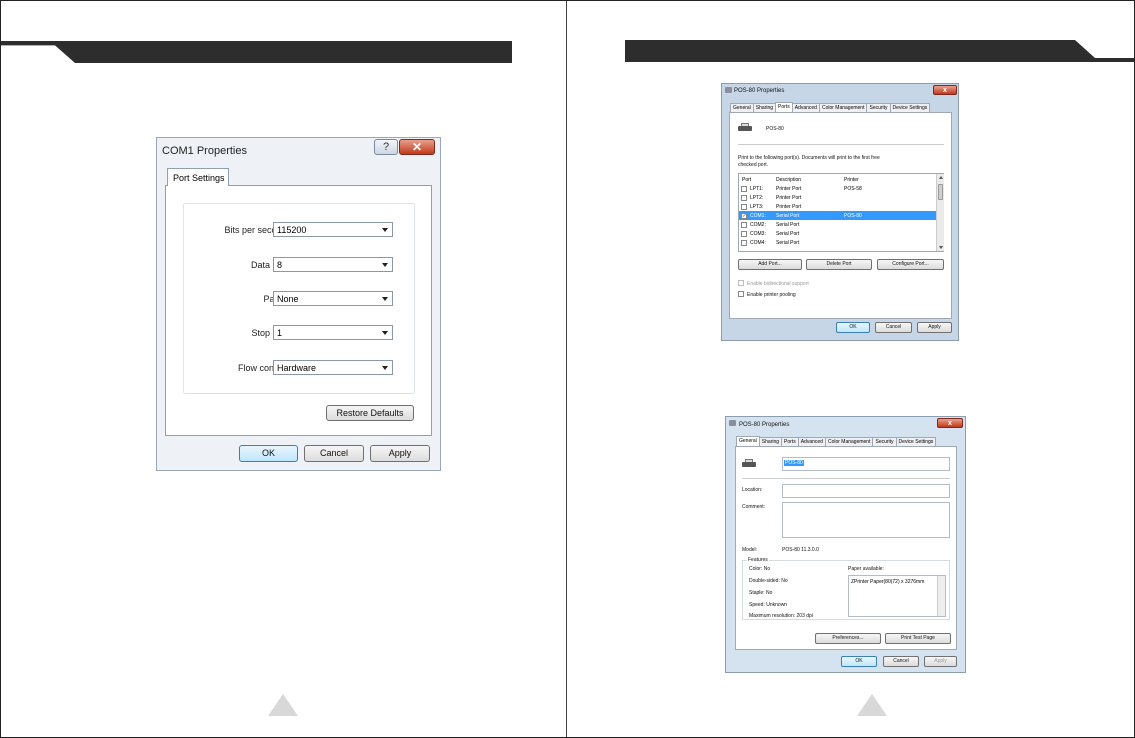 Image resolution: width=1135 pixels, height=738 pixels. Describe the element at coordinates (744, 216) in the screenshot. I see `port-checkbox-checked: ✓` at that location.